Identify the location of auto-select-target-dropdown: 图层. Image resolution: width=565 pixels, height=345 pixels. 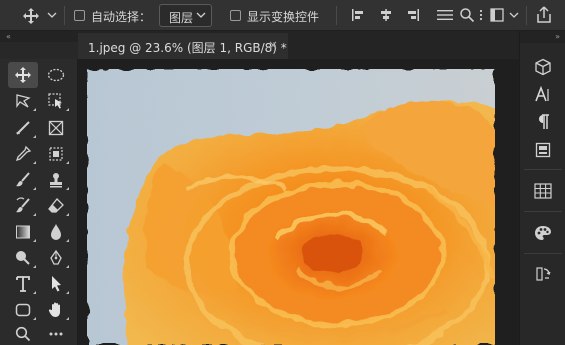
(185, 15).